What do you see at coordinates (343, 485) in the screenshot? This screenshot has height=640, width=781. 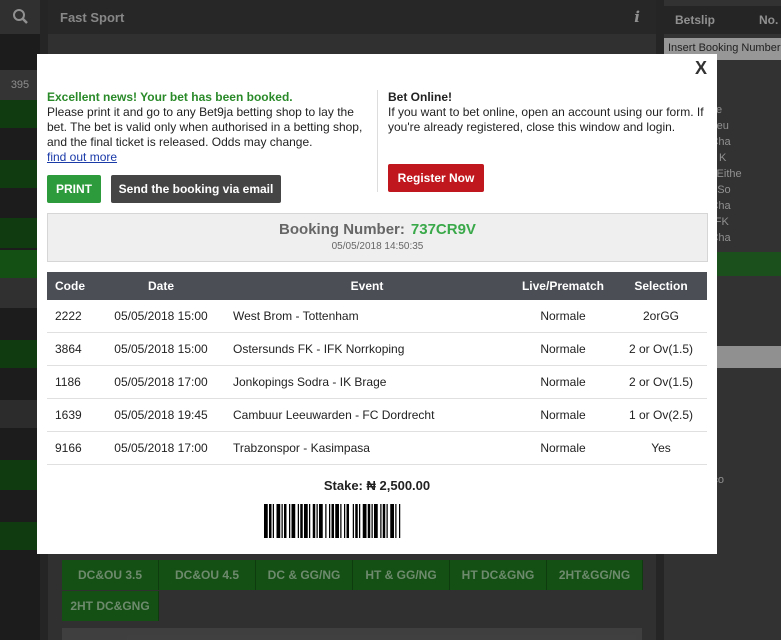 I see `stake-label: Stake:` at bounding box center [343, 485].